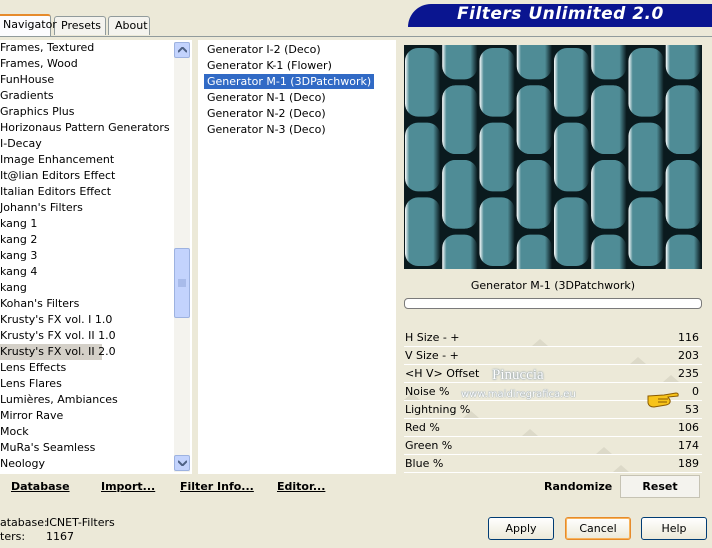 The height and width of the screenshot is (548, 712). I want to click on pointing-hand-icon, so click(663, 400).